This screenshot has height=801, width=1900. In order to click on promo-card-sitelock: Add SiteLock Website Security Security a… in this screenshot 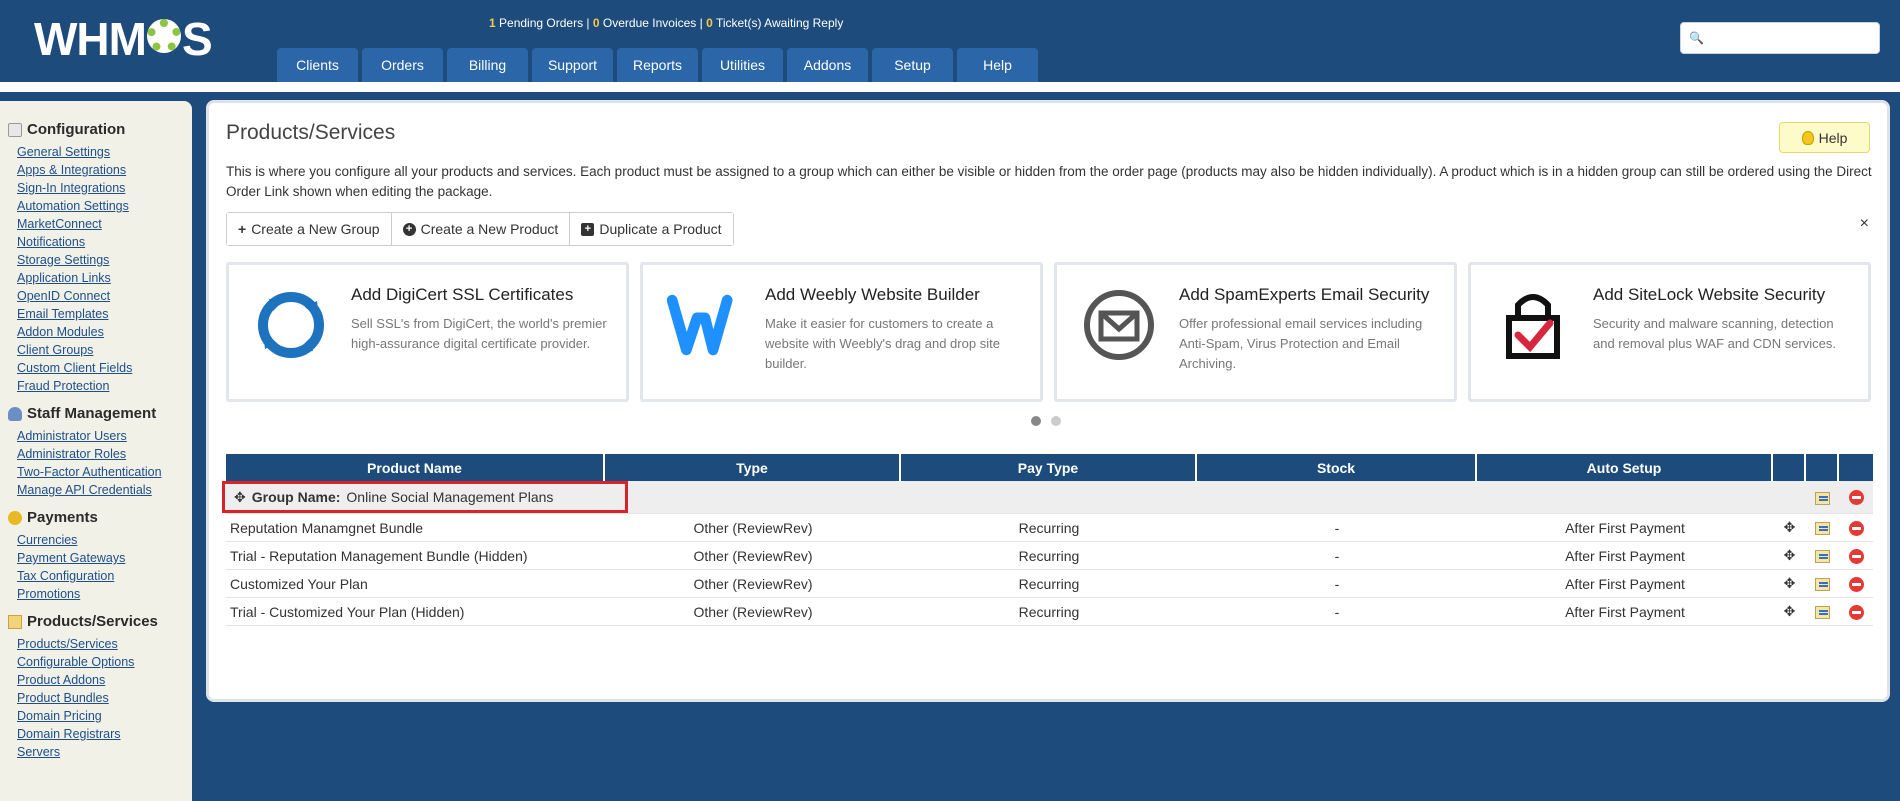, I will do `click(1669, 332)`.